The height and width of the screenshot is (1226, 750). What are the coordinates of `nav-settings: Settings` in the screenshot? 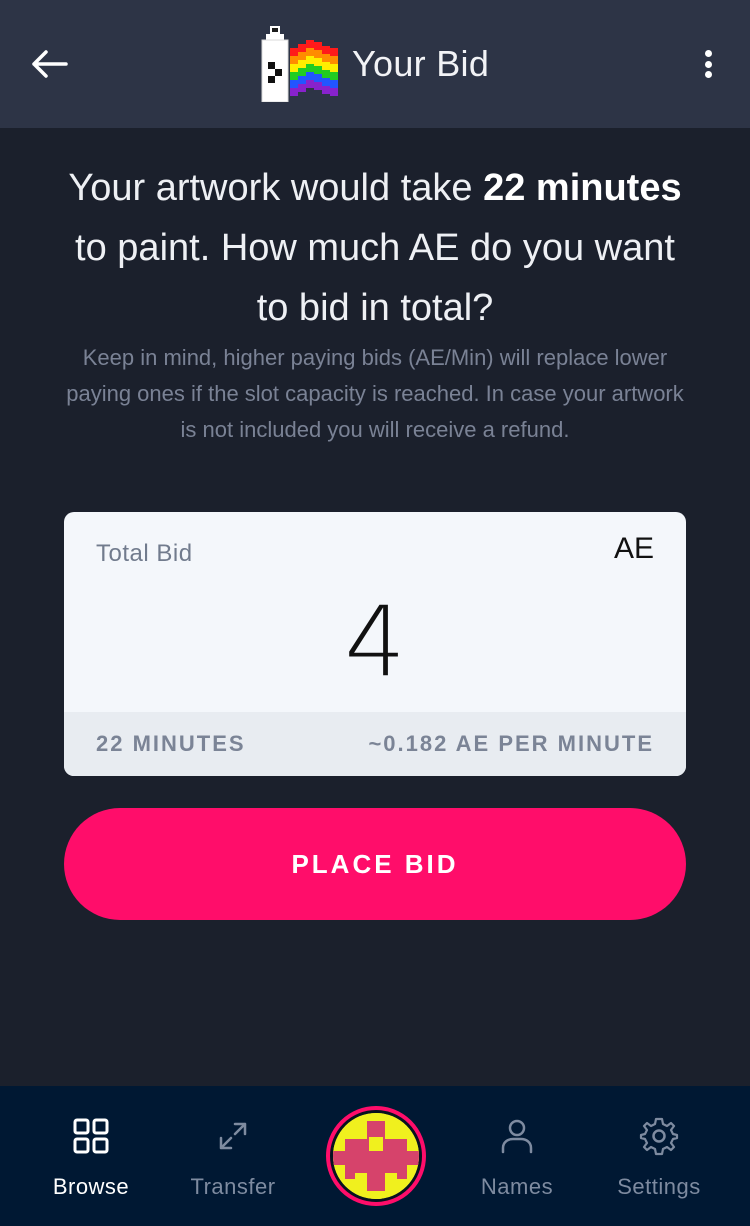 It's located at (659, 1166).